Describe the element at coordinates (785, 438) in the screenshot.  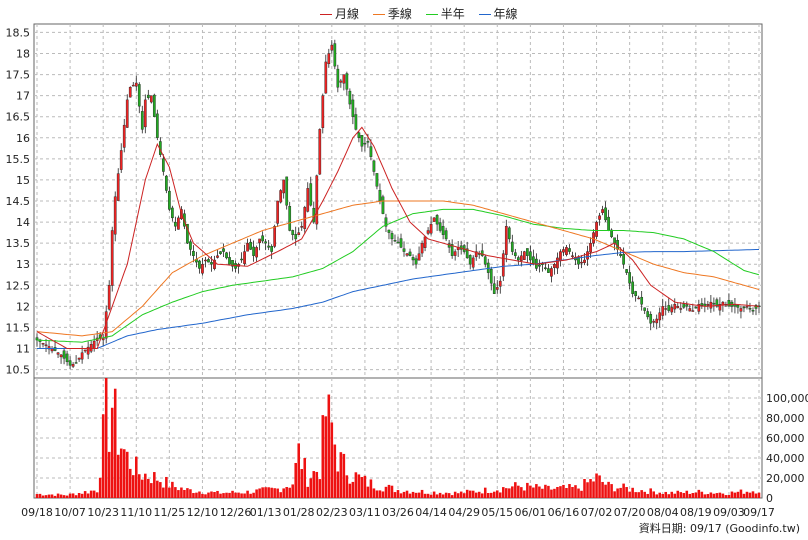
I see `volume-tick-label: 60,000` at that location.